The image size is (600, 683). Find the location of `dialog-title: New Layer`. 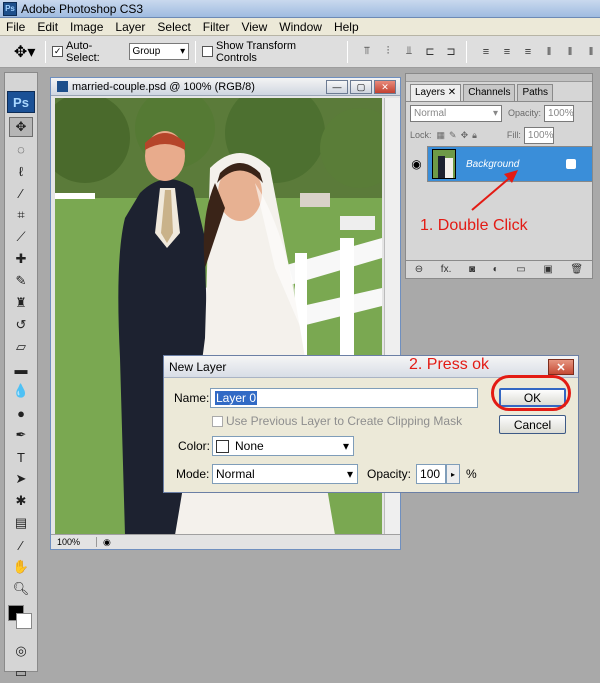

dialog-title: New Layer is located at coordinates (198, 366).